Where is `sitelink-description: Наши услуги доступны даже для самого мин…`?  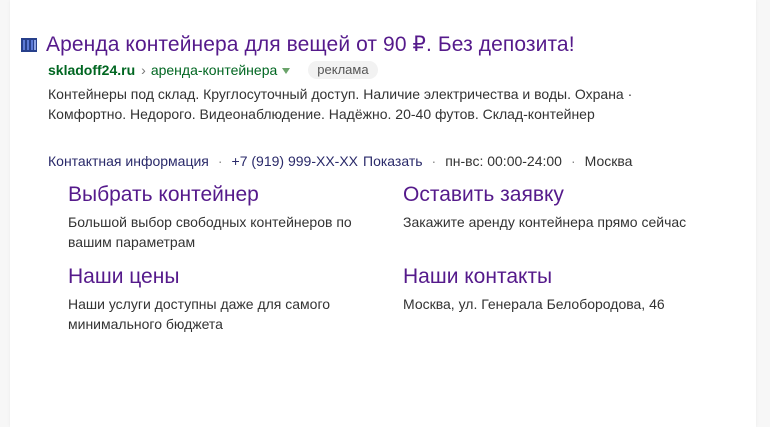 sitelink-description: Наши услуги доступны даже для самого мин… is located at coordinates (199, 314).